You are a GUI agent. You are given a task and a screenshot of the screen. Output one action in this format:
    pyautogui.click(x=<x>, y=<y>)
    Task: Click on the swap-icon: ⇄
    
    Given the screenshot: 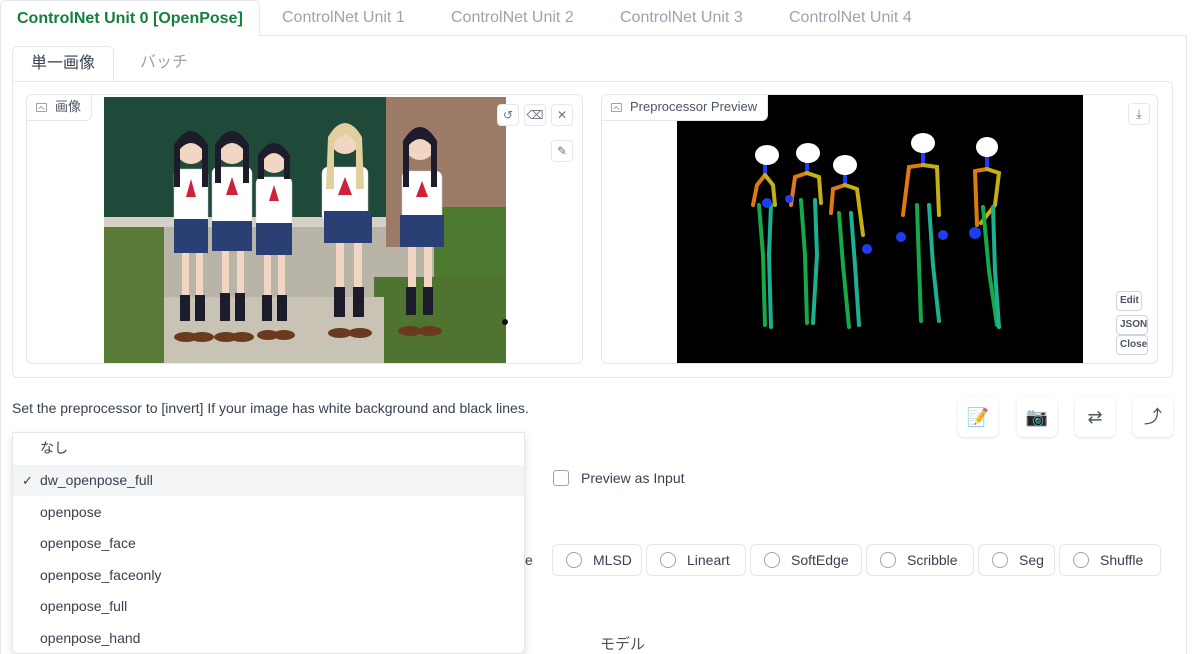 What is the action you would take?
    pyautogui.click(x=1095, y=417)
    